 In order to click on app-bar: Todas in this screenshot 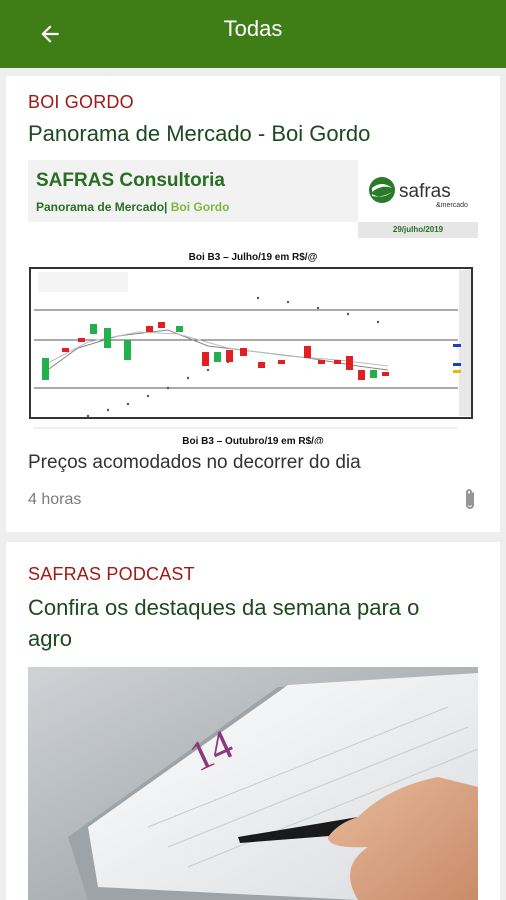, I will do `click(253, 34)`.